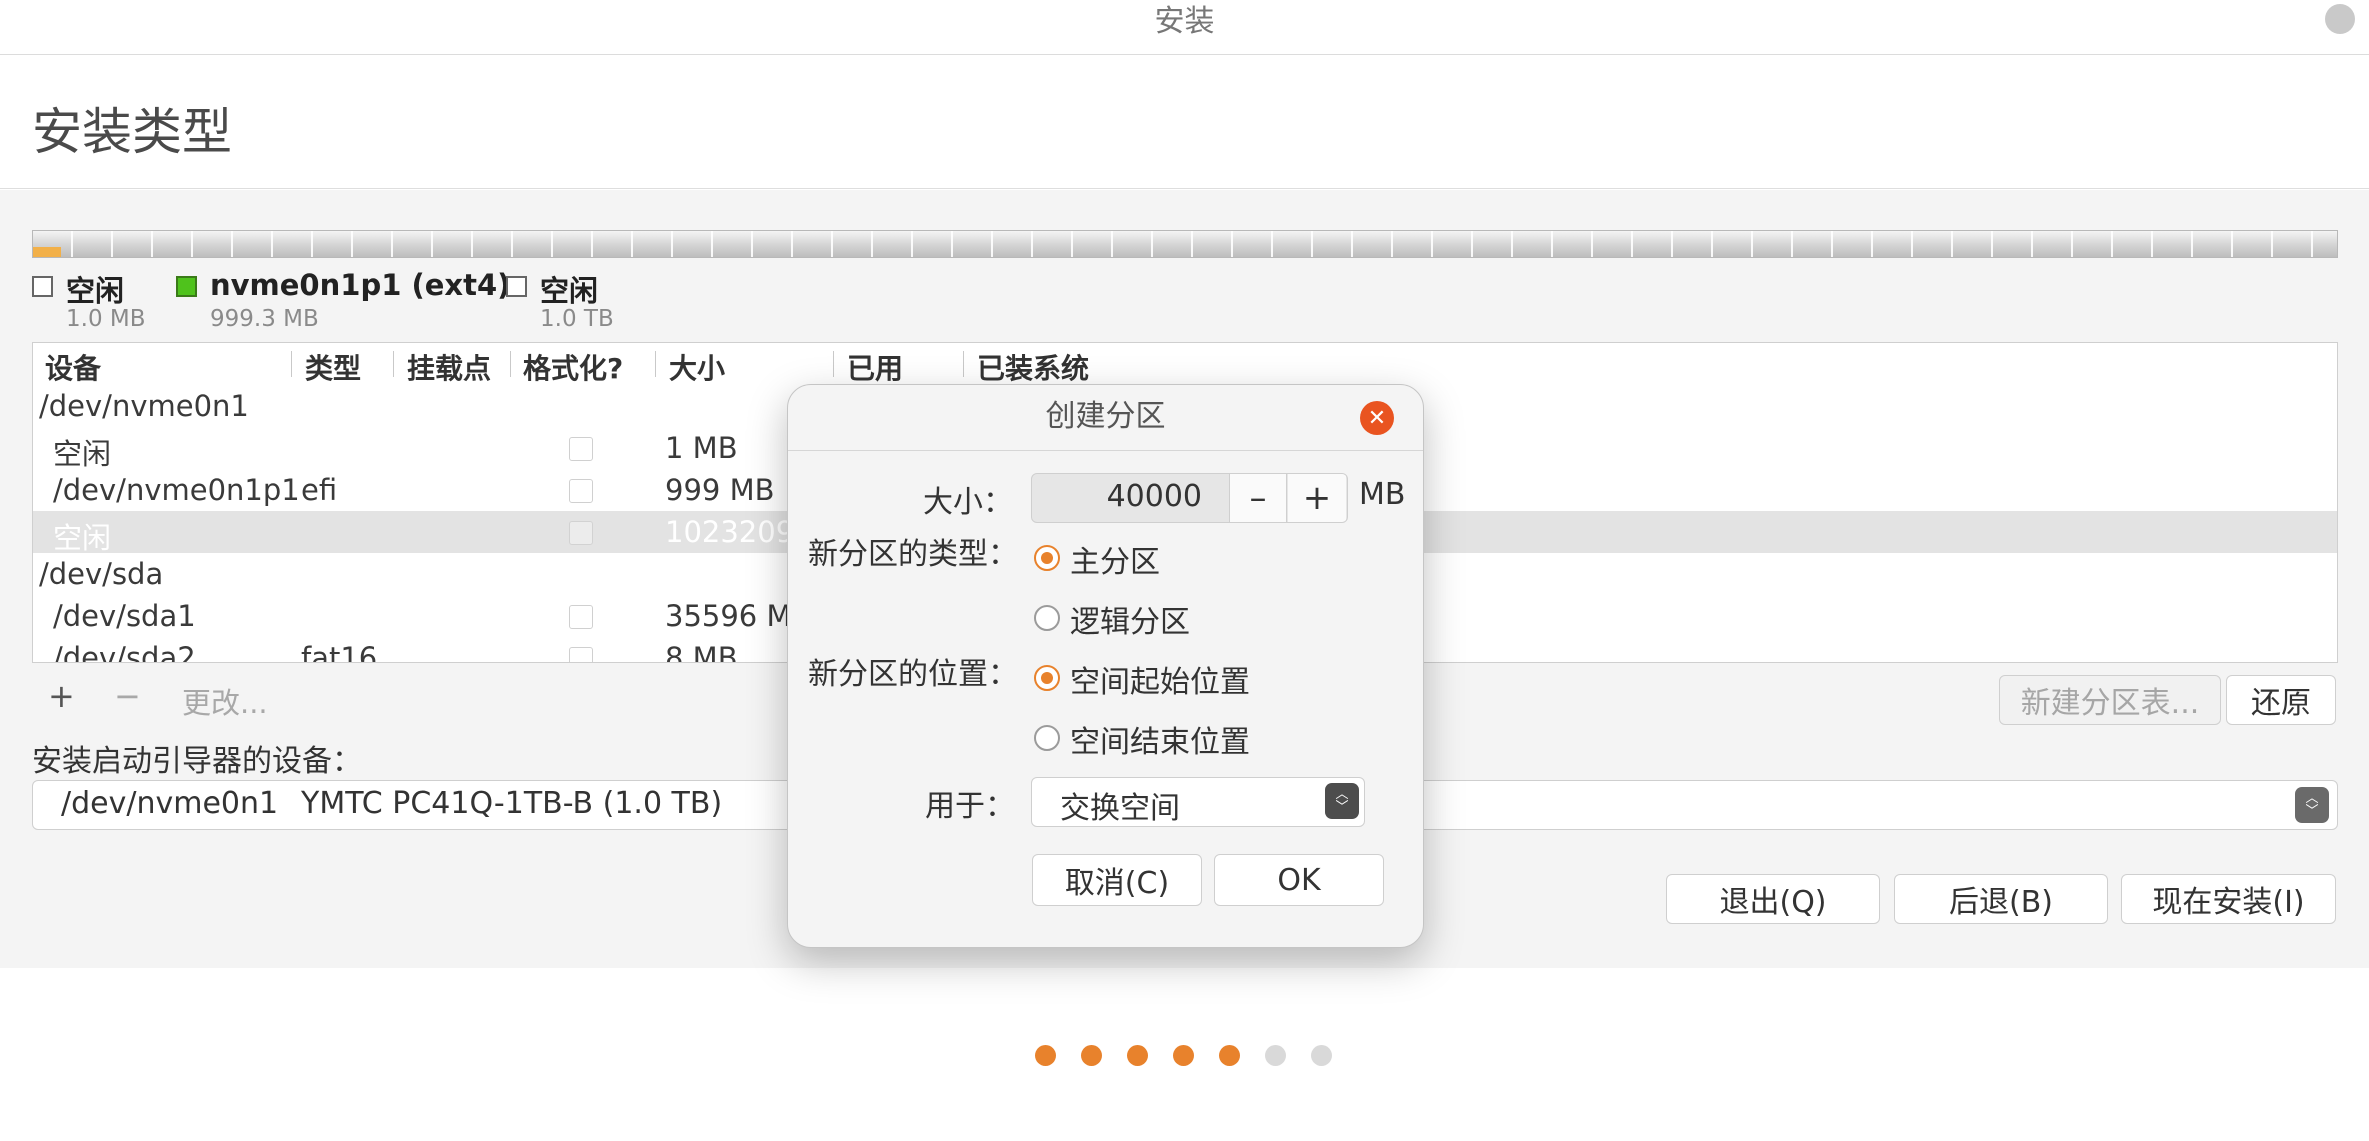 The image size is (2369, 1141). What do you see at coordinates (573, 367) in the screenshot?
I see `column-header-format: 格式化?` at bounding box center [573, 367].